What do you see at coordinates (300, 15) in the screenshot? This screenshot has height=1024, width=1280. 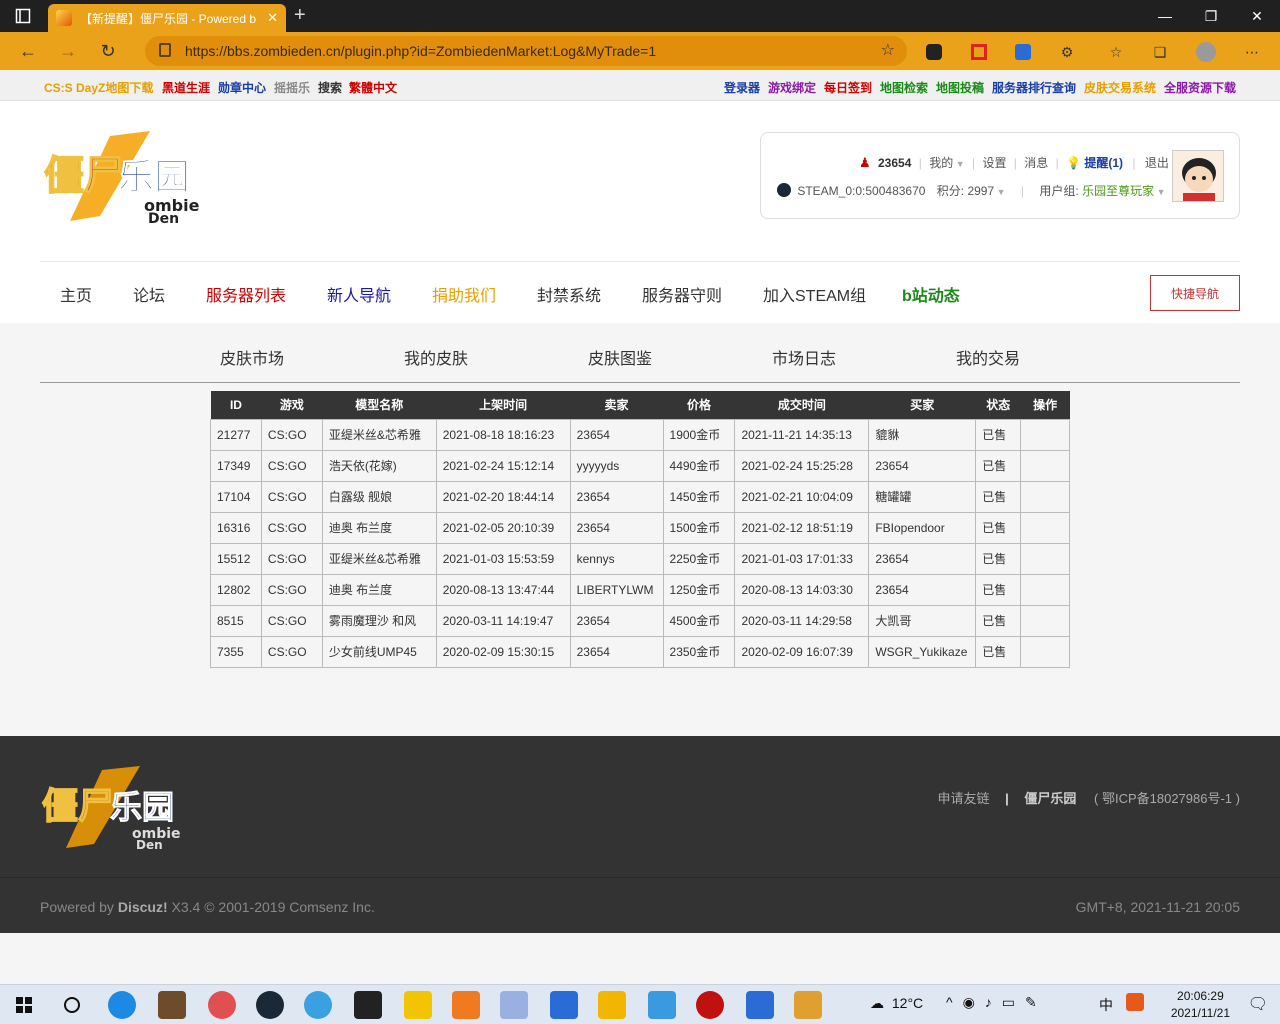 I see `new-tab-icon: +` at bounding box center [300, 15].